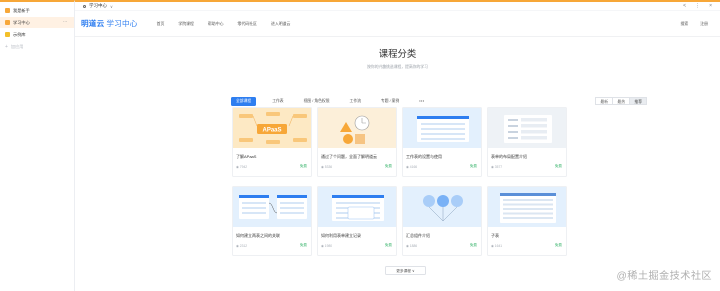 The height and width of the screenshot is (291, 720). What do you see at coordinates (84, 6) in the screenshot?
I see `app-globe-icon` at bounding box center [84, 6].